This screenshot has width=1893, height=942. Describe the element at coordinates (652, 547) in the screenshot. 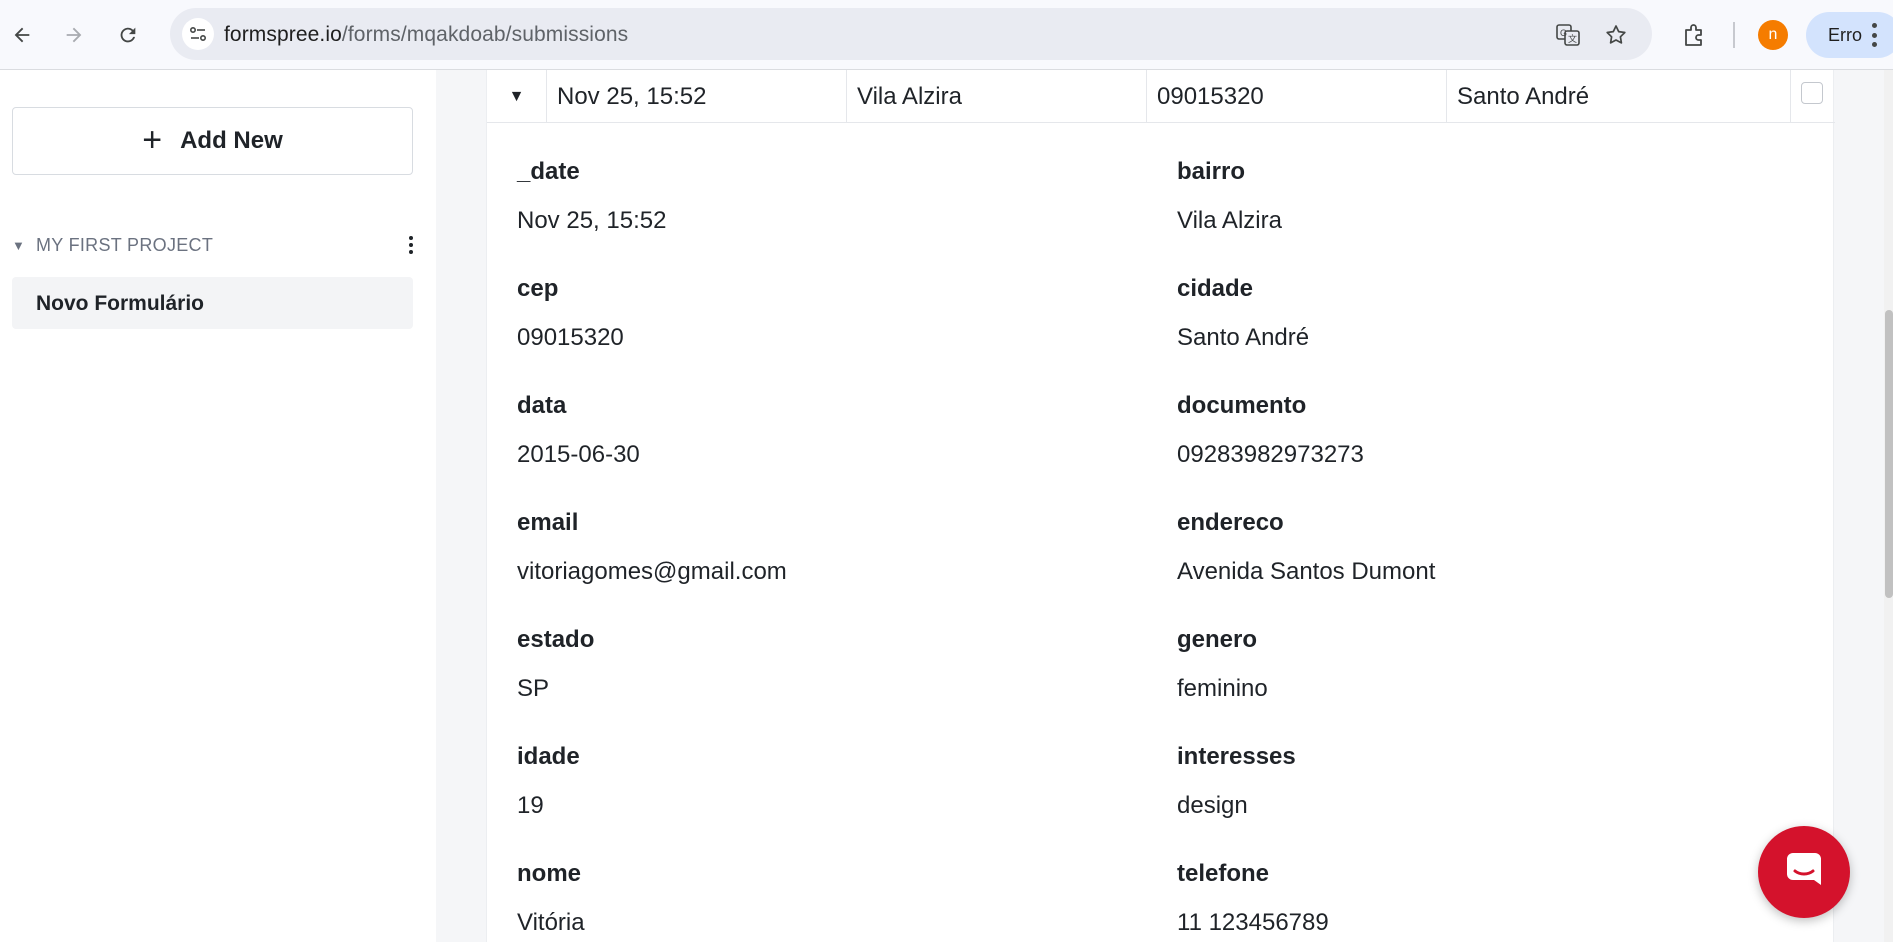

I see `field-email: email vitoriagomes@gmail.com` at that location.